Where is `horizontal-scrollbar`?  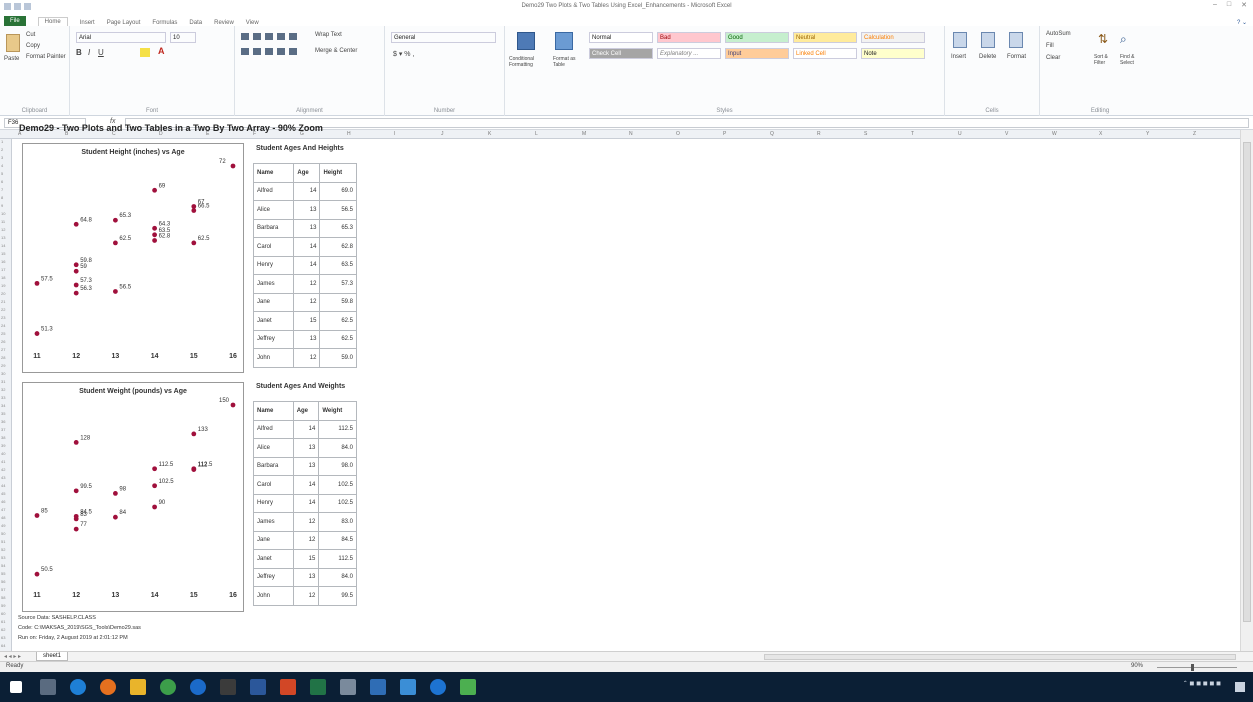 horizontal-scrollbar is located at coordinates (1000, 657).